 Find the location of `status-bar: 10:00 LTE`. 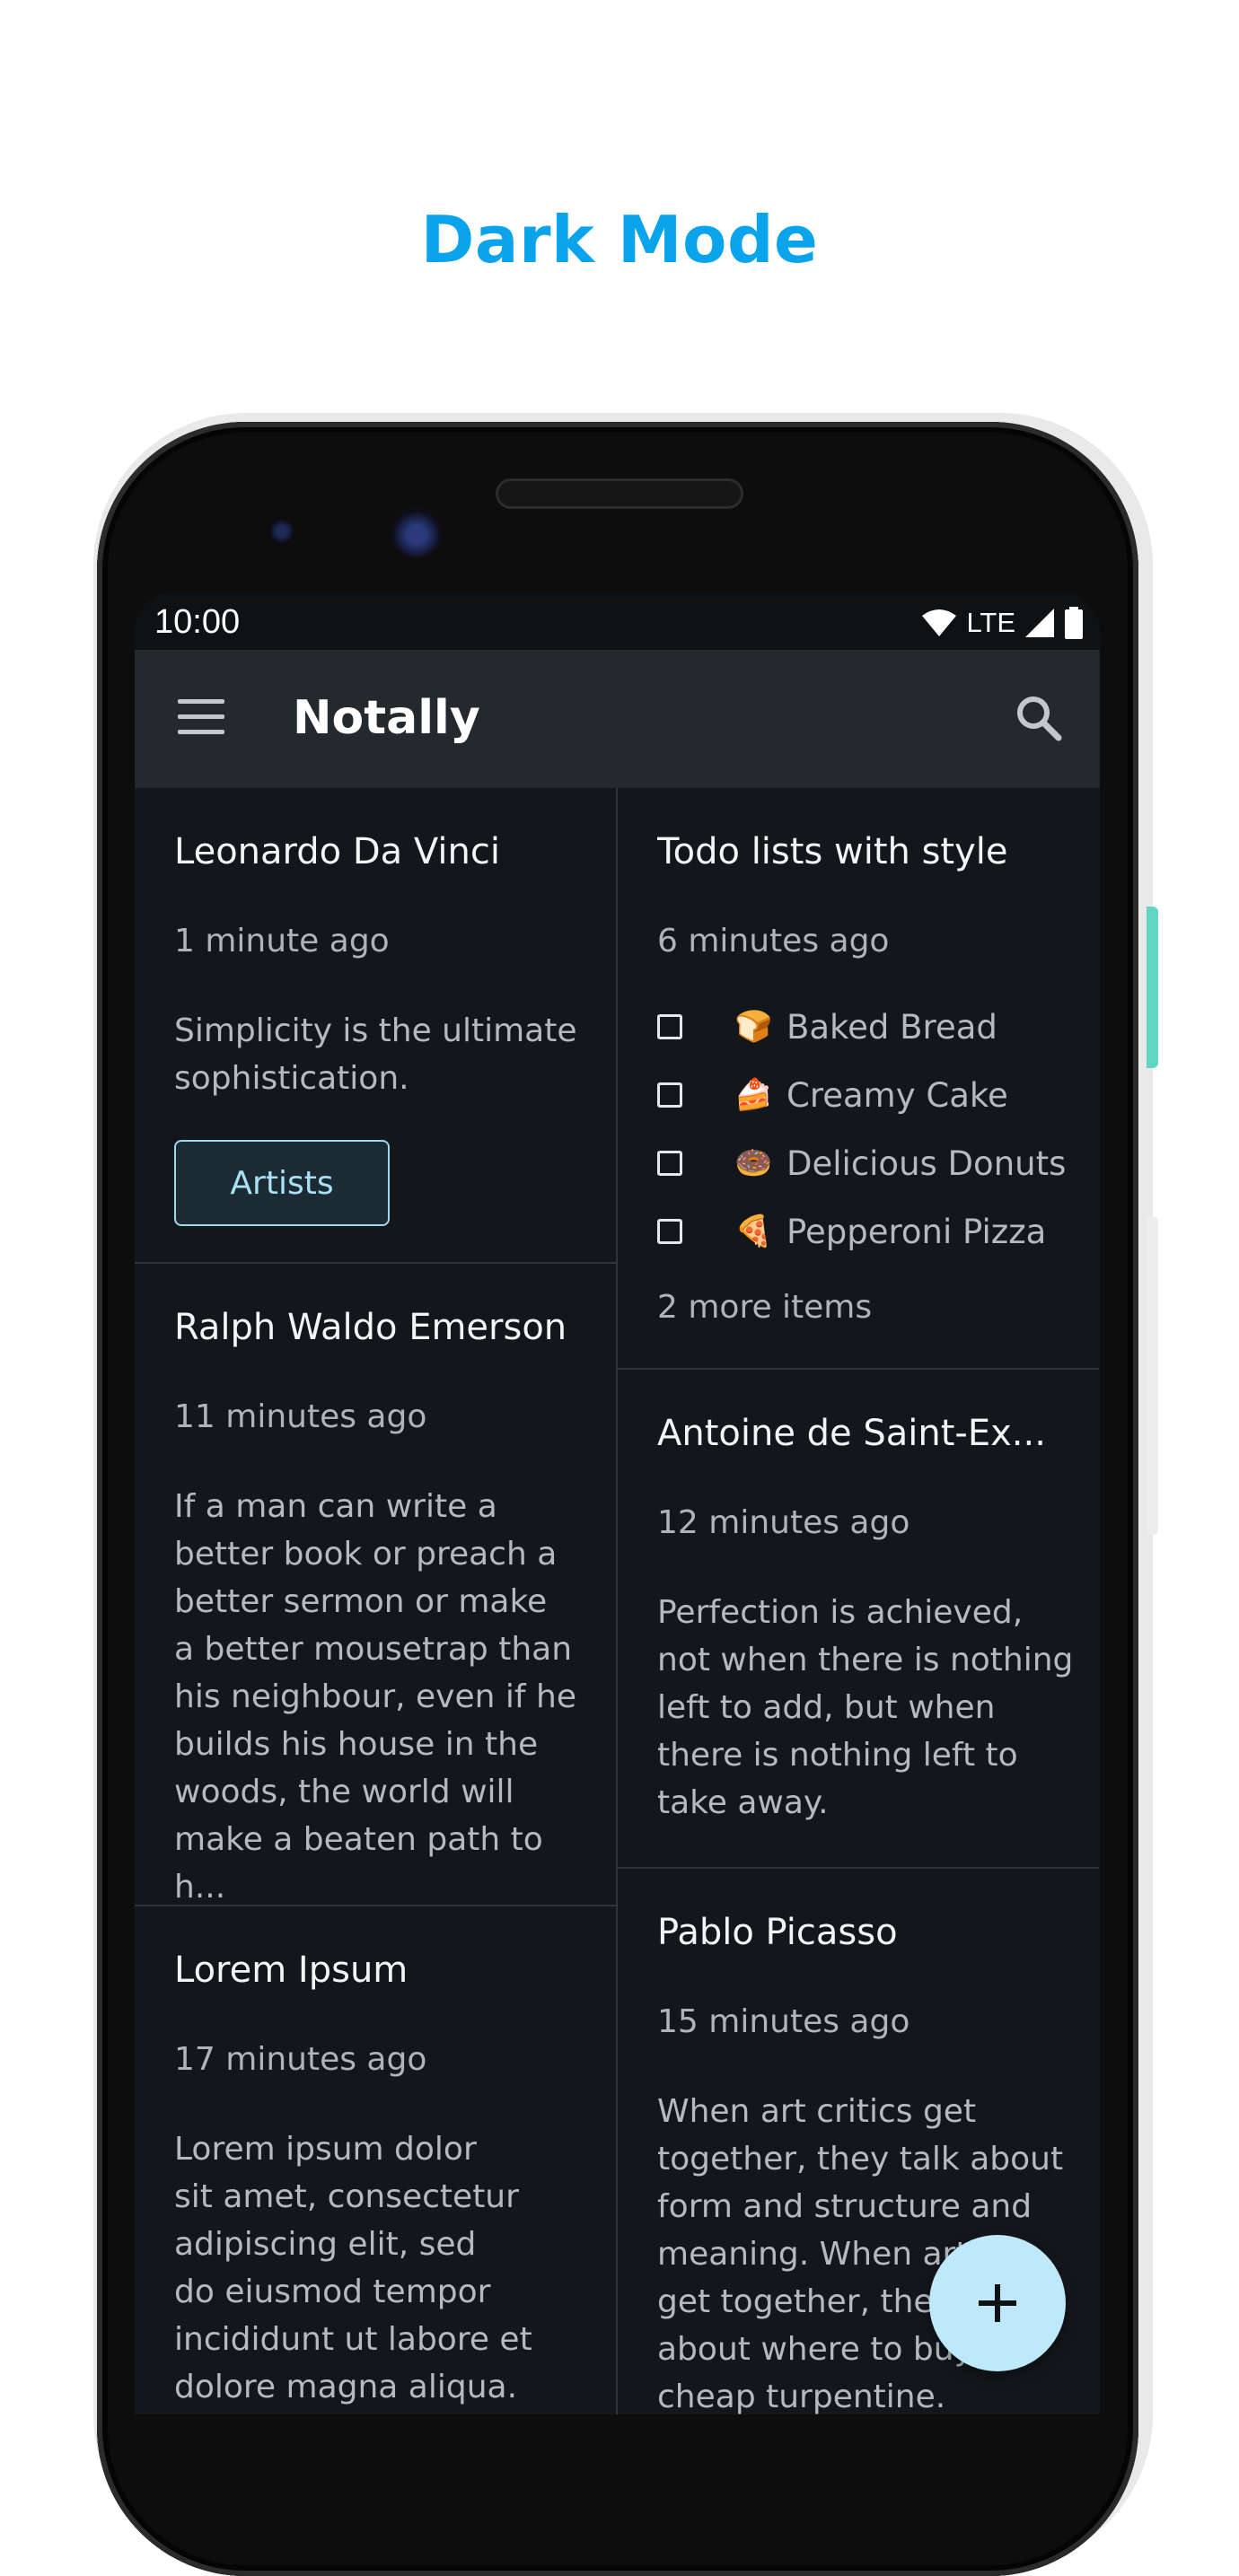

status-bar: 10:00 LTE is located at coordinates (618, 621).